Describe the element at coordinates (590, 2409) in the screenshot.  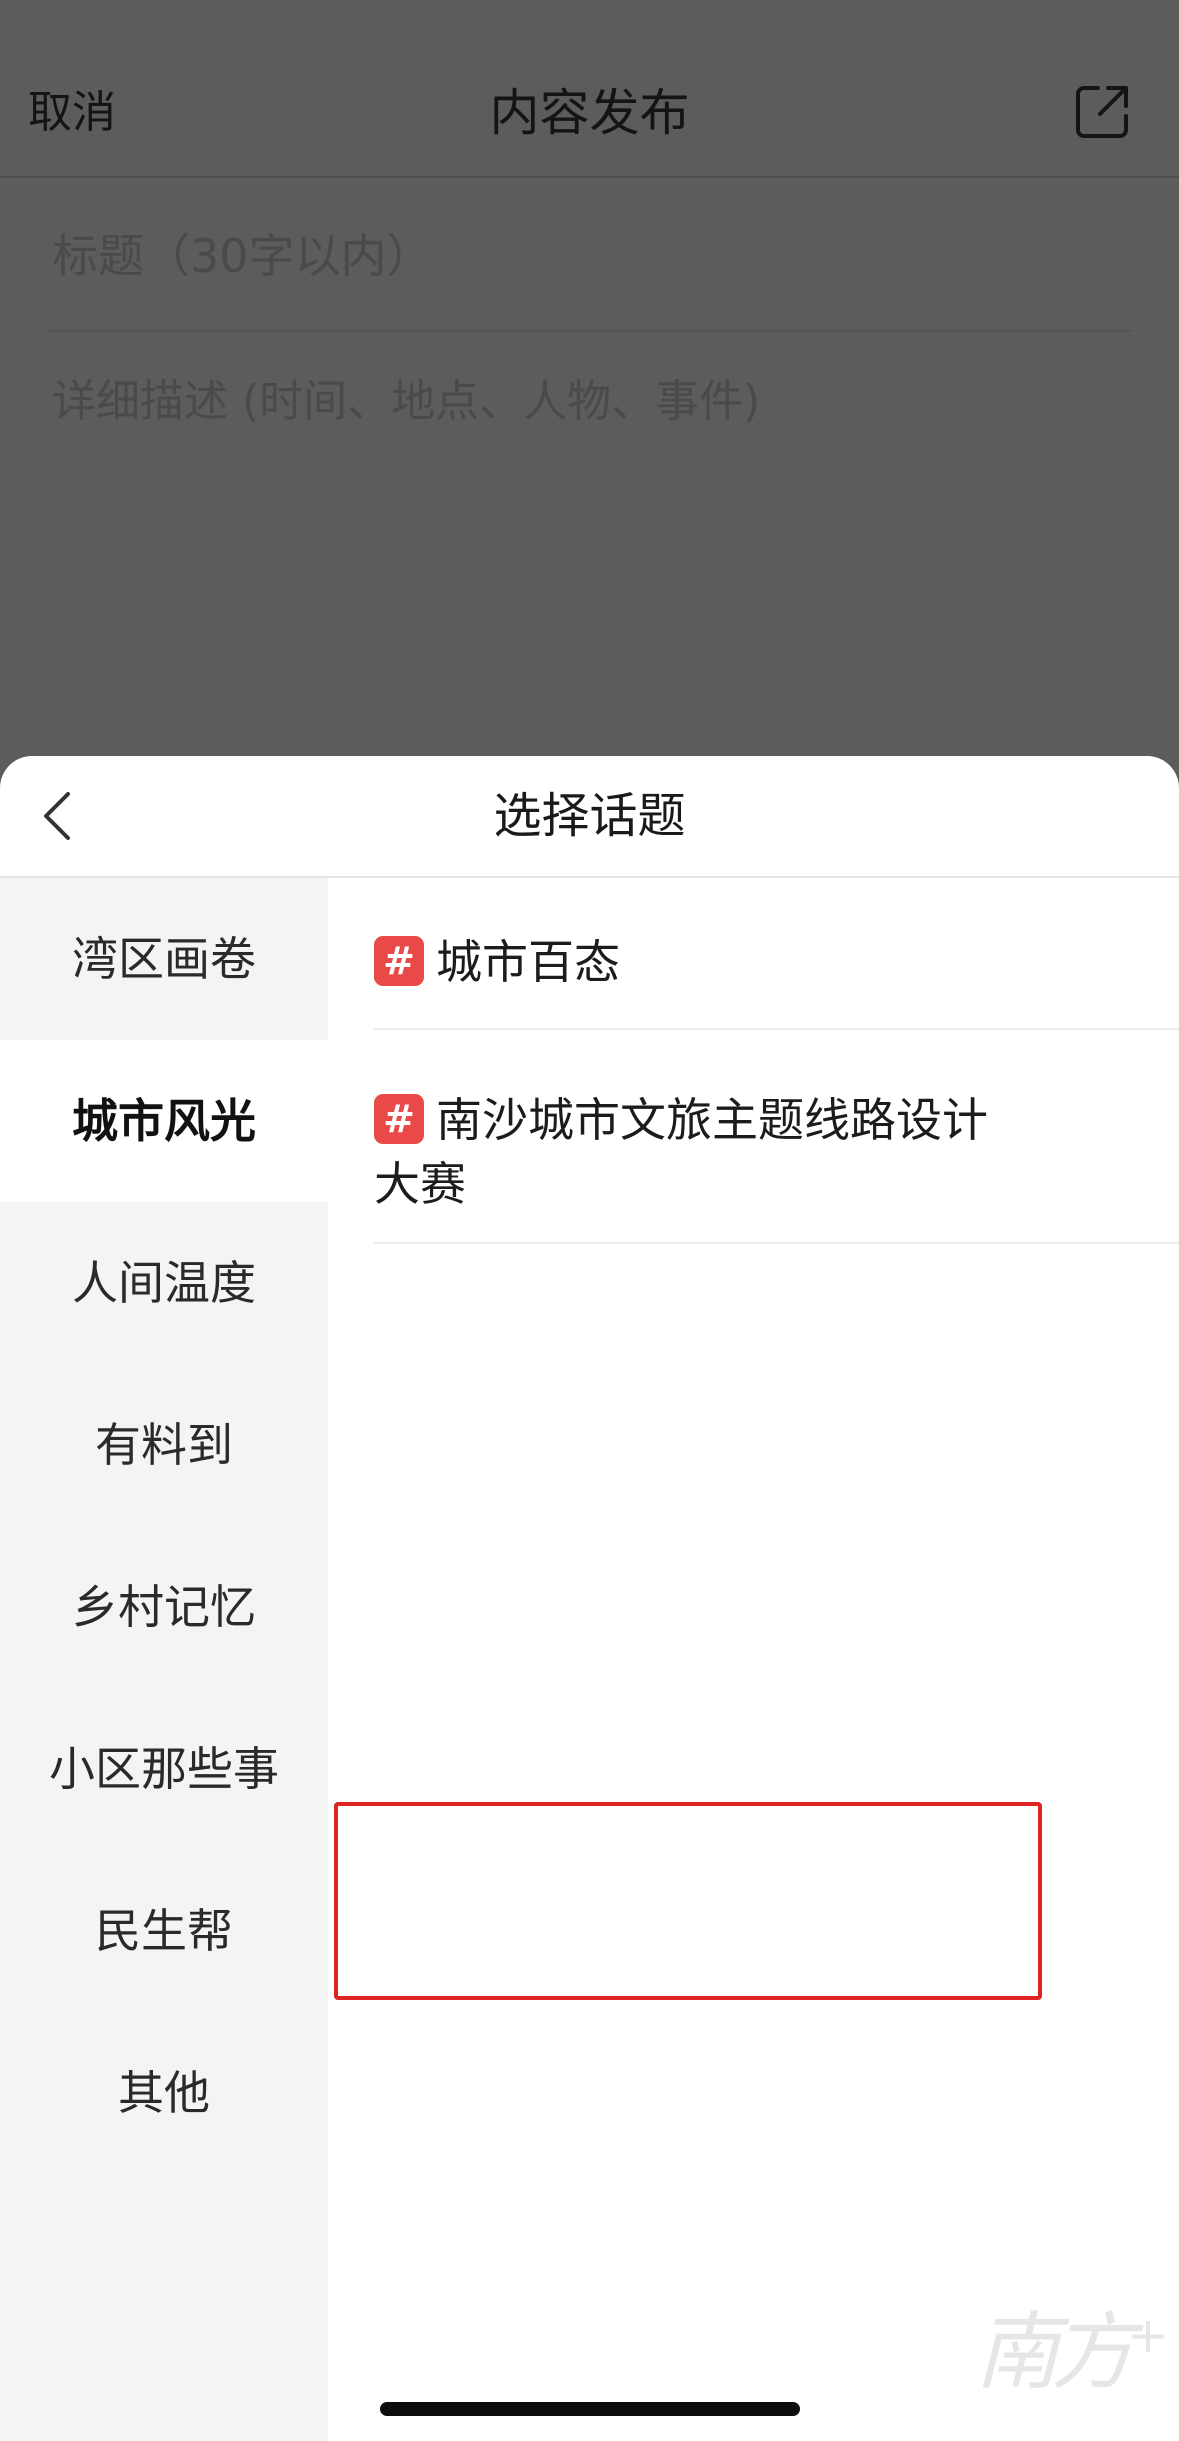
I see `home-indicator` at that location.